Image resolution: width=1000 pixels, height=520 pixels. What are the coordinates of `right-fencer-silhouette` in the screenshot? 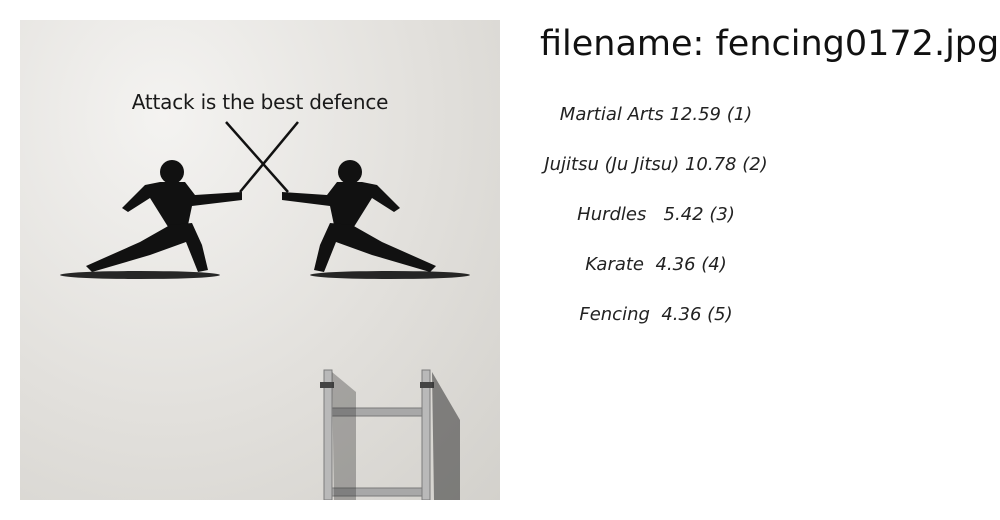 It's located at (359, 216).